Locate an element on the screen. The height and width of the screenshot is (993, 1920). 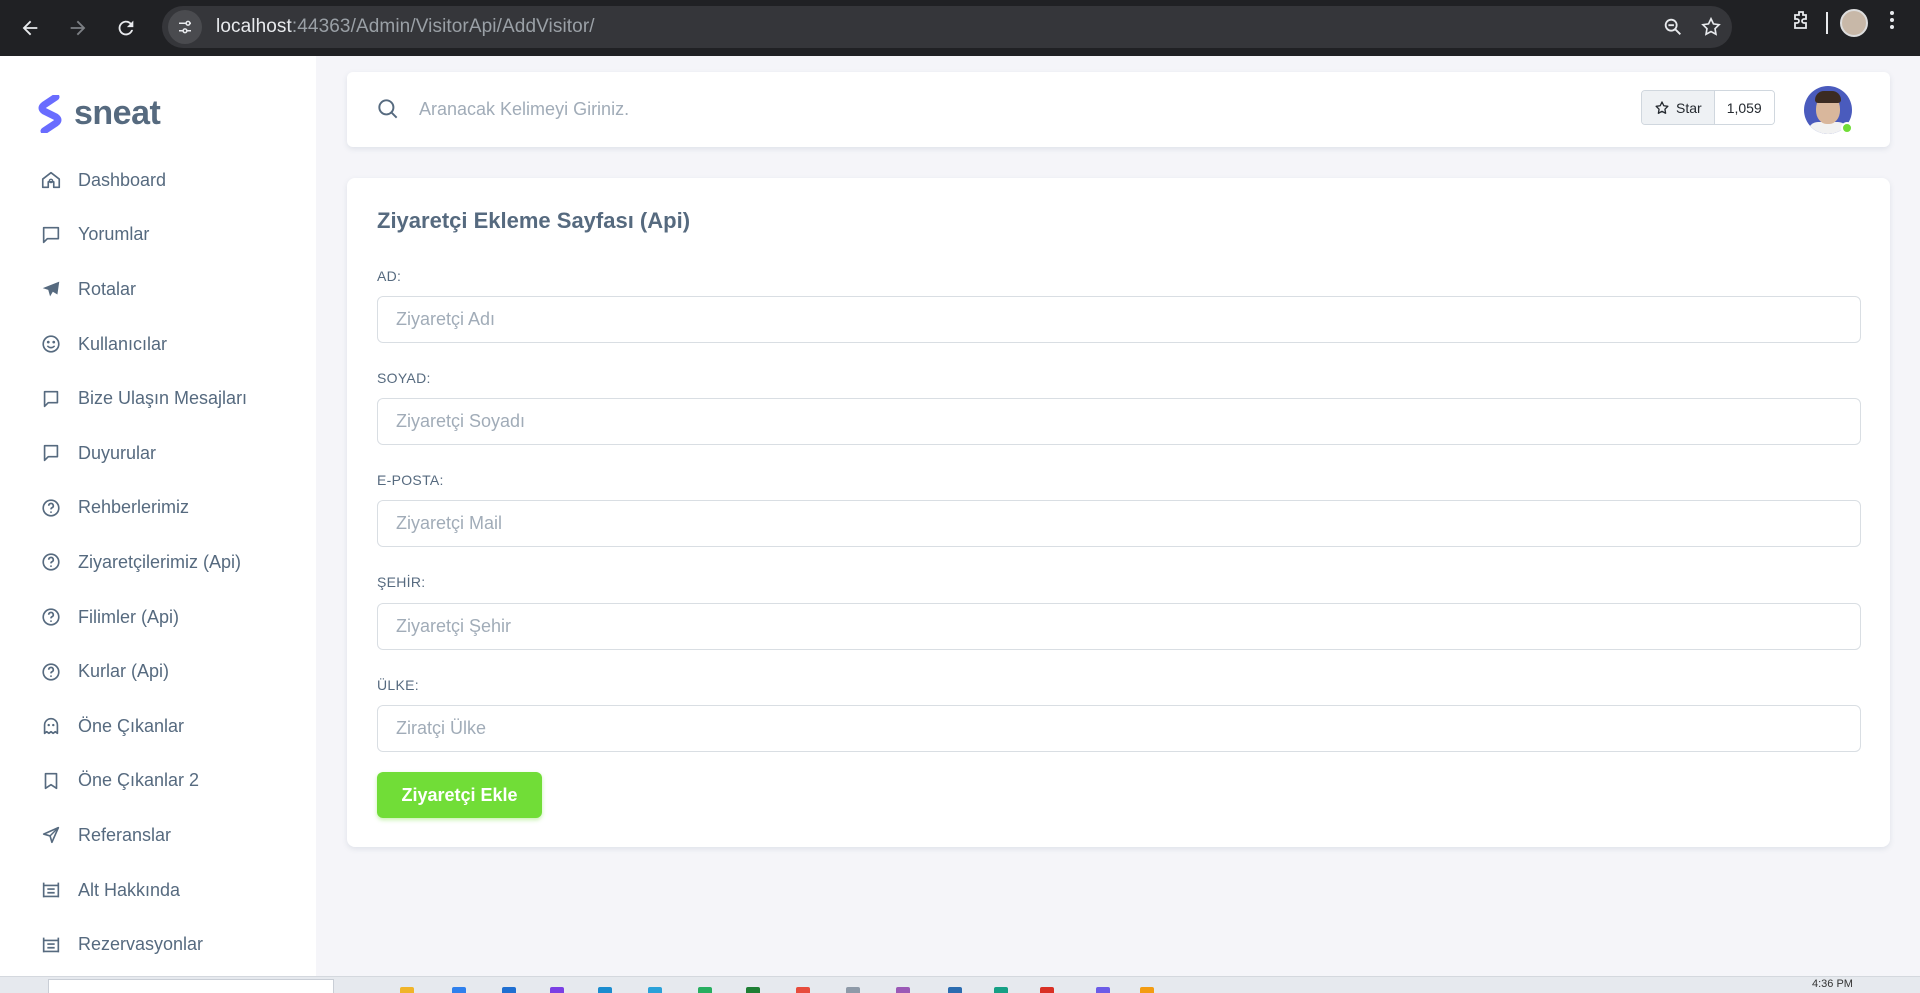
sidebar-item-dashboard: Dashboard is located at coordinates (158, 180).